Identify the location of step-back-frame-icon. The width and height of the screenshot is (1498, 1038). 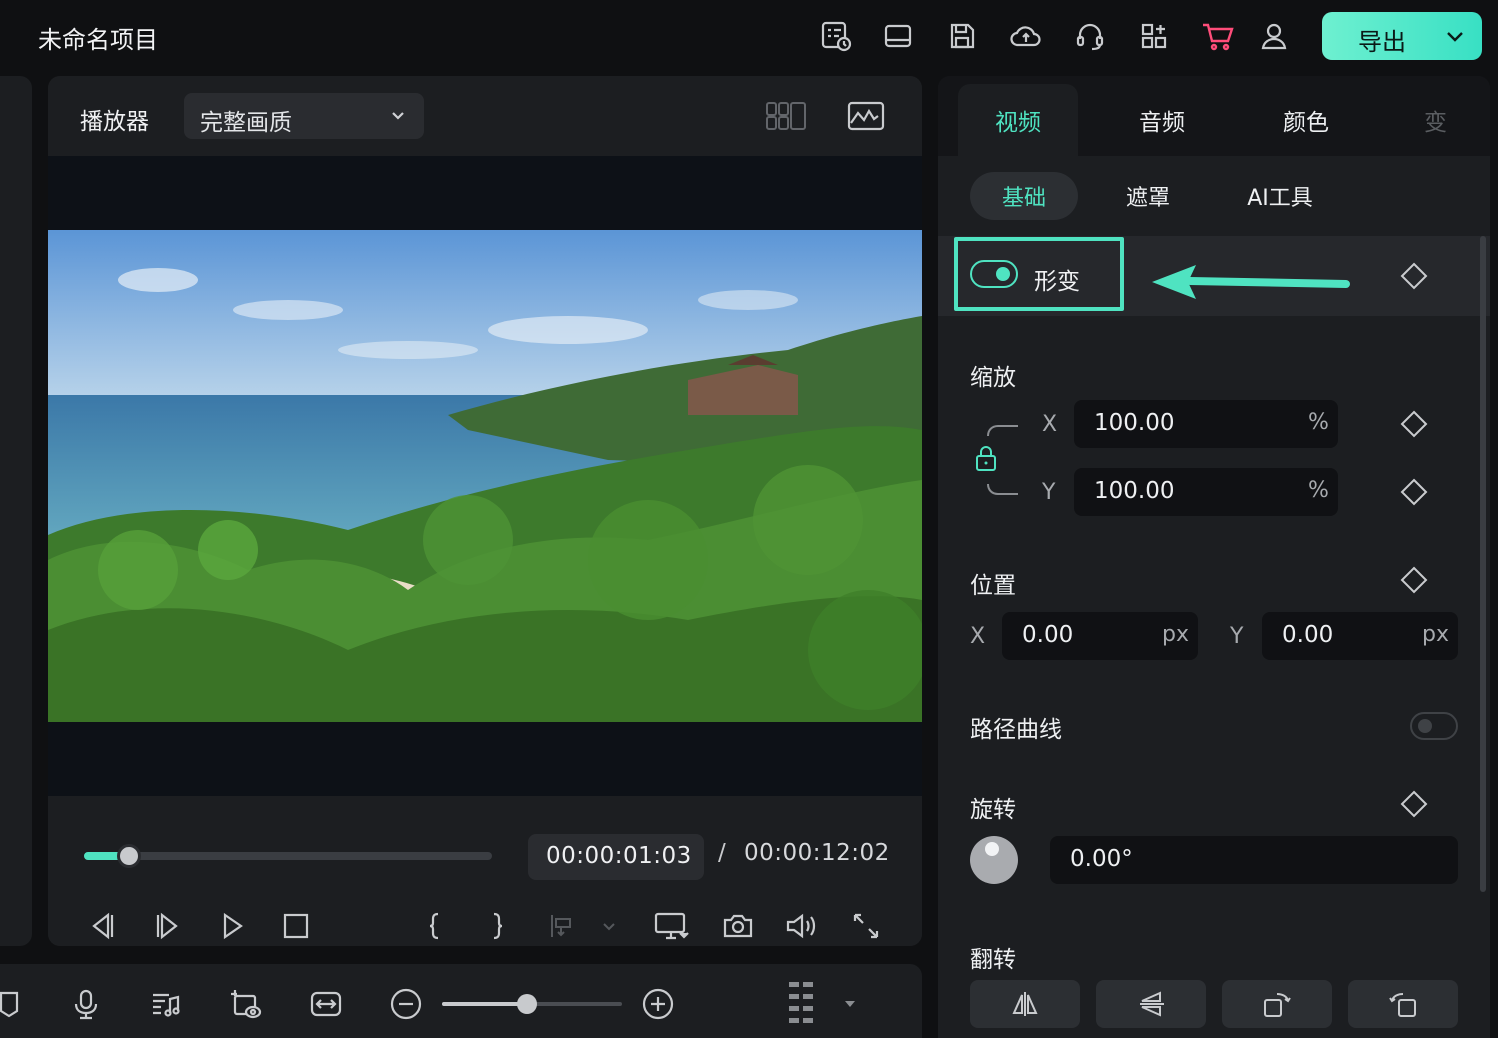
(102, 926).